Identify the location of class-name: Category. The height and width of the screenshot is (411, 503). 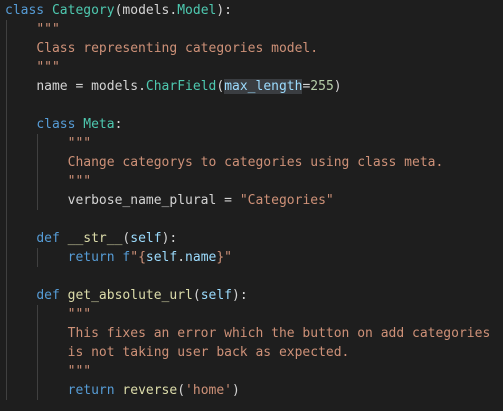
(83, 10).